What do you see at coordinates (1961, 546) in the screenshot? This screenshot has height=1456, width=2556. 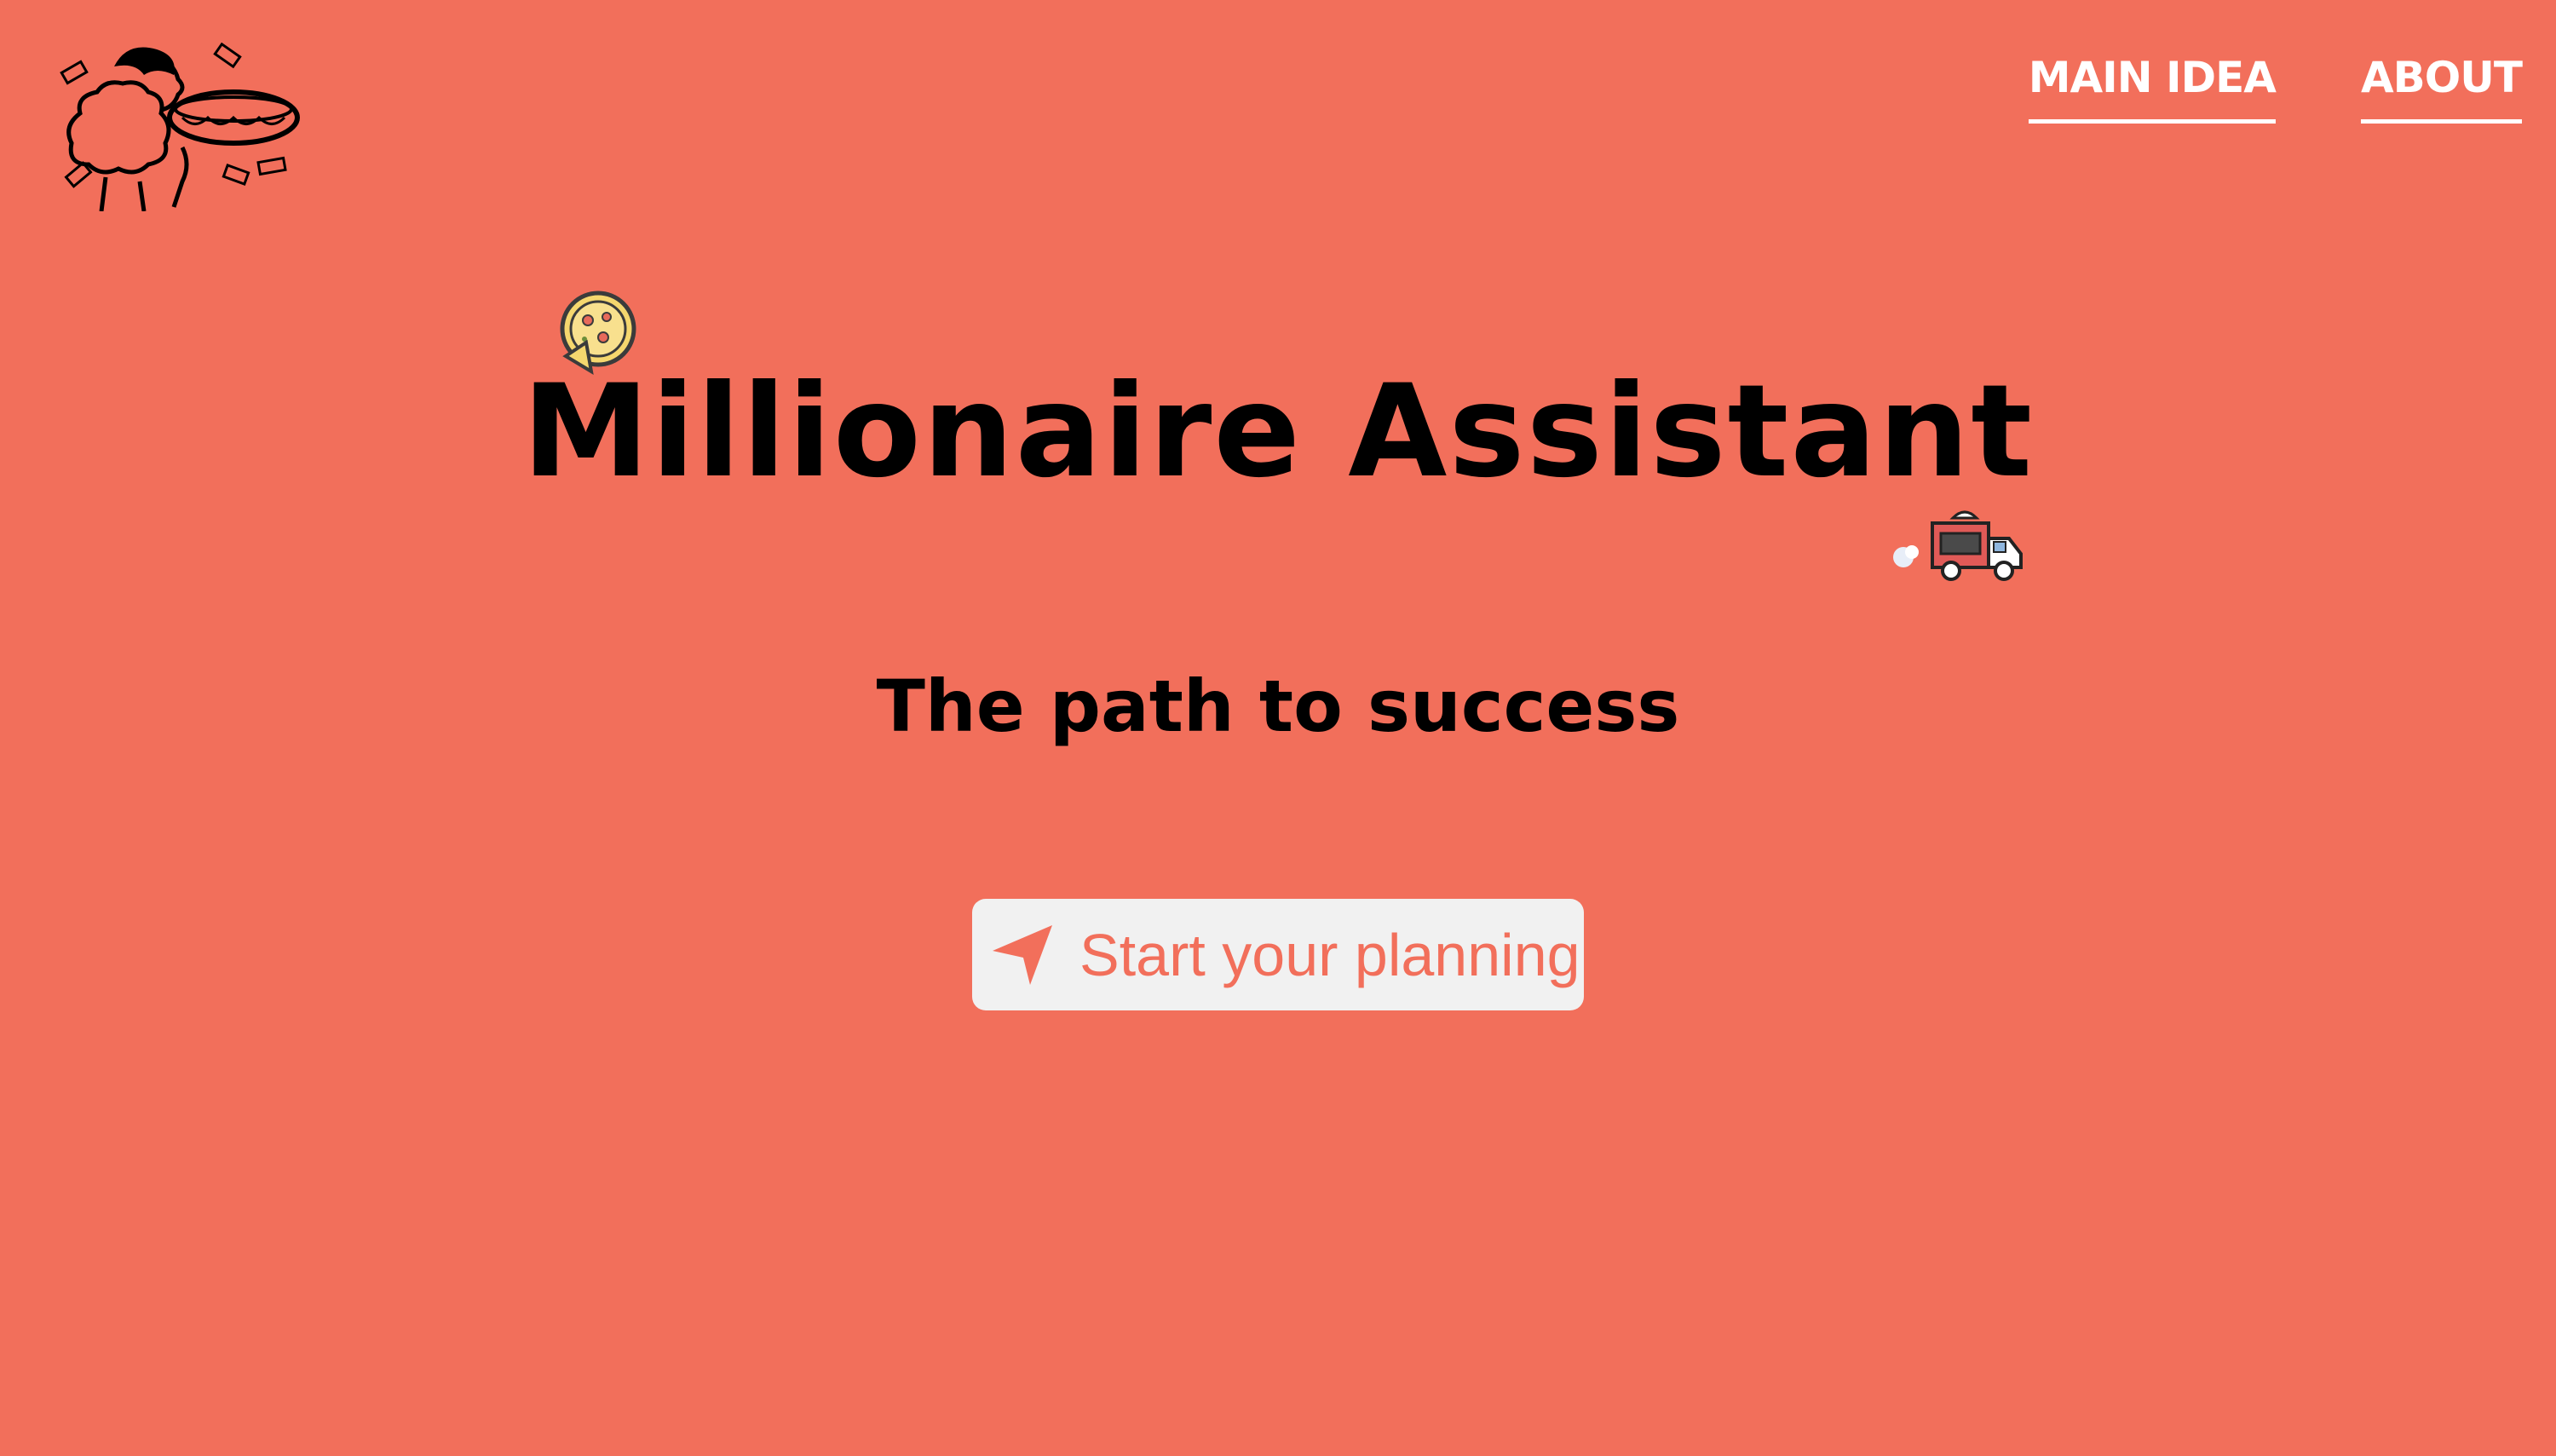 I see `food-truck-icon` at bounding box center [1961, 546].